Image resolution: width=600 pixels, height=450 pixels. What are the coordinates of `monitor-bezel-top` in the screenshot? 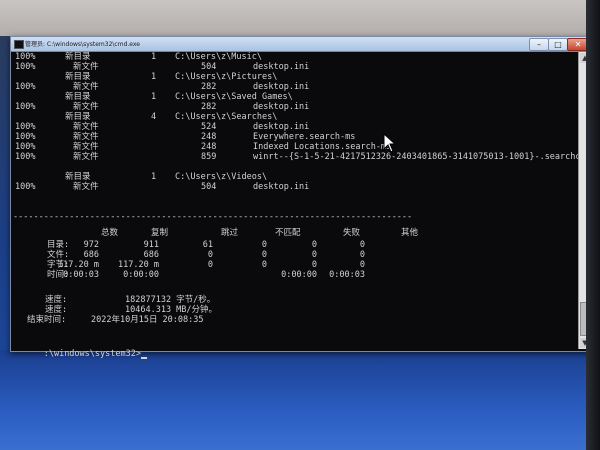 It's located at (300, 18).